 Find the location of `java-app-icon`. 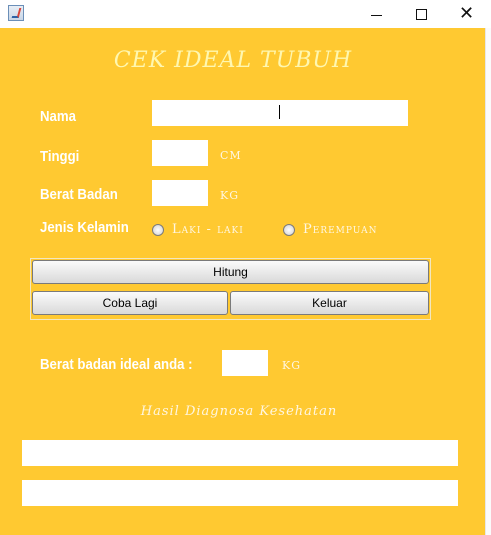

java-app-icon is located at coordinates (16, 13).